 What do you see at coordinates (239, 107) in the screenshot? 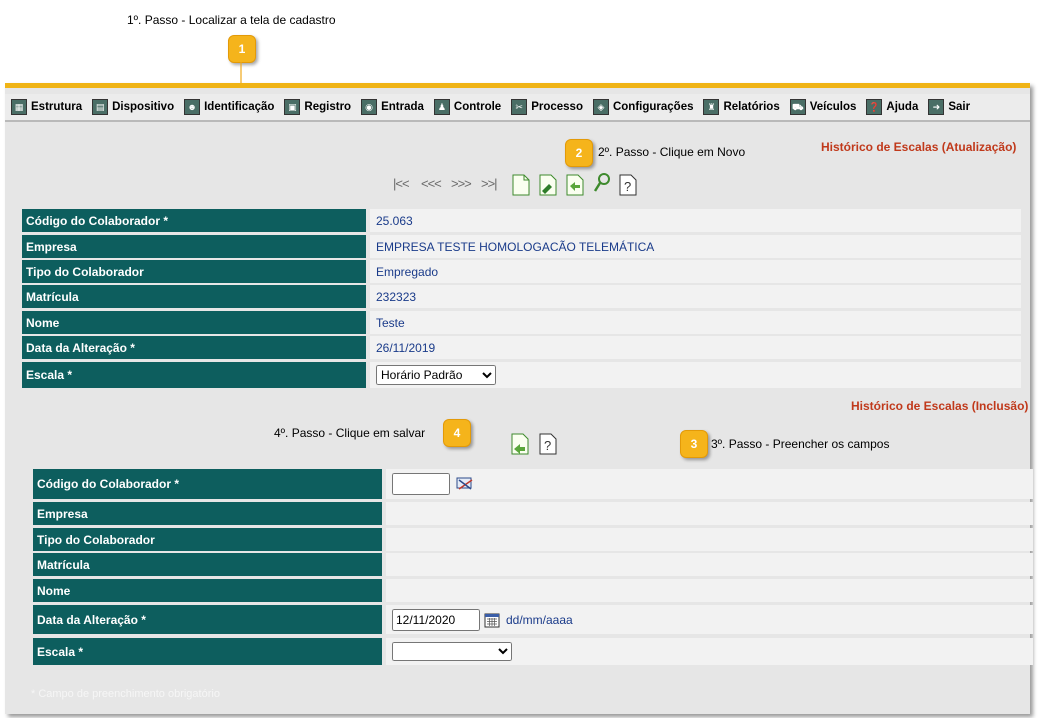
I see `menu-label: Identificação` at bounding box center [239, 107].